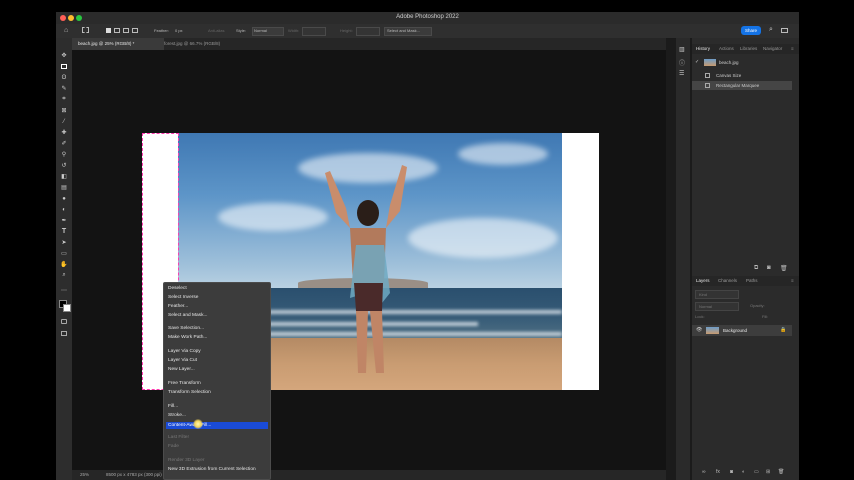 This screenshot has height=480, width=854. Describe the element at coordinates (727, 280) in the screenshot. I see `tab-channels: Channels` at that location.